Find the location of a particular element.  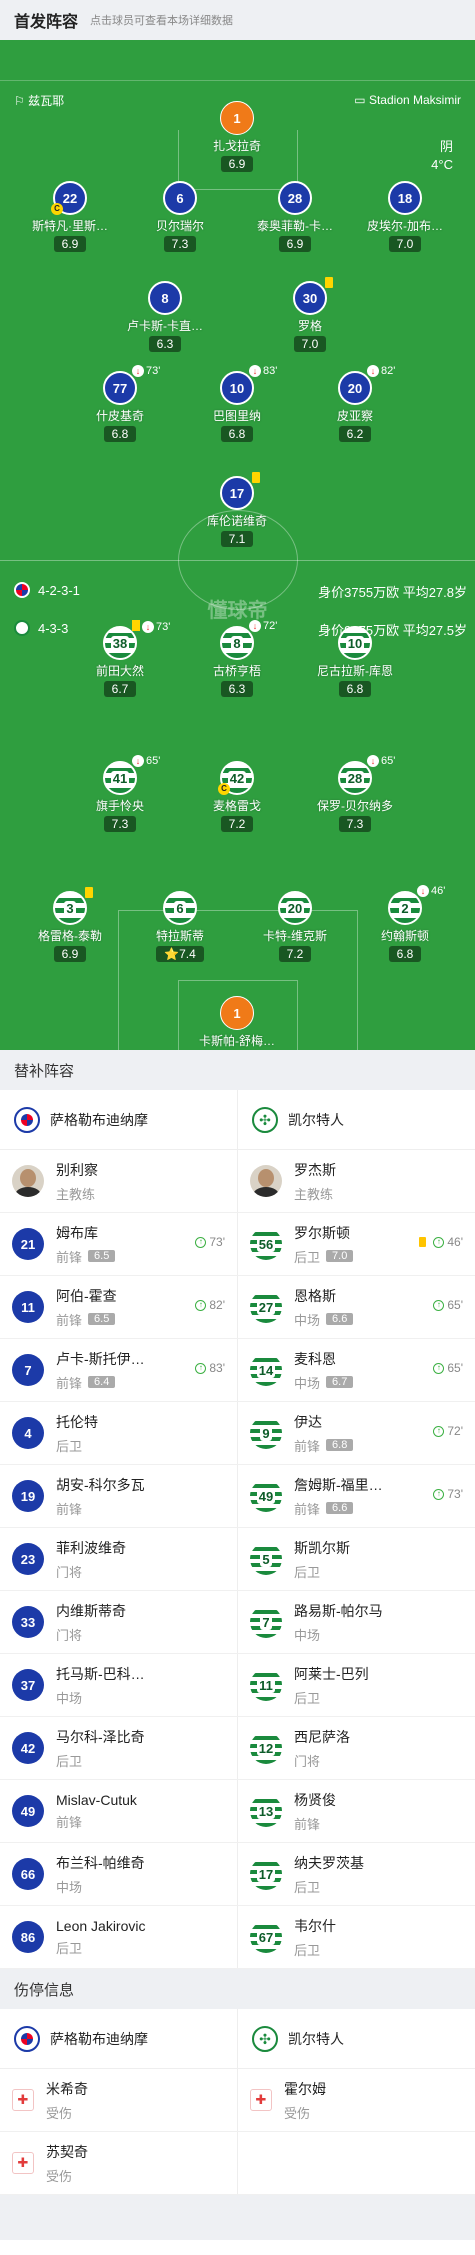

sub-player: 11 阿伯-霍查 前锋 6.5 ↑ 82' is located at coordinates (119, 1307).